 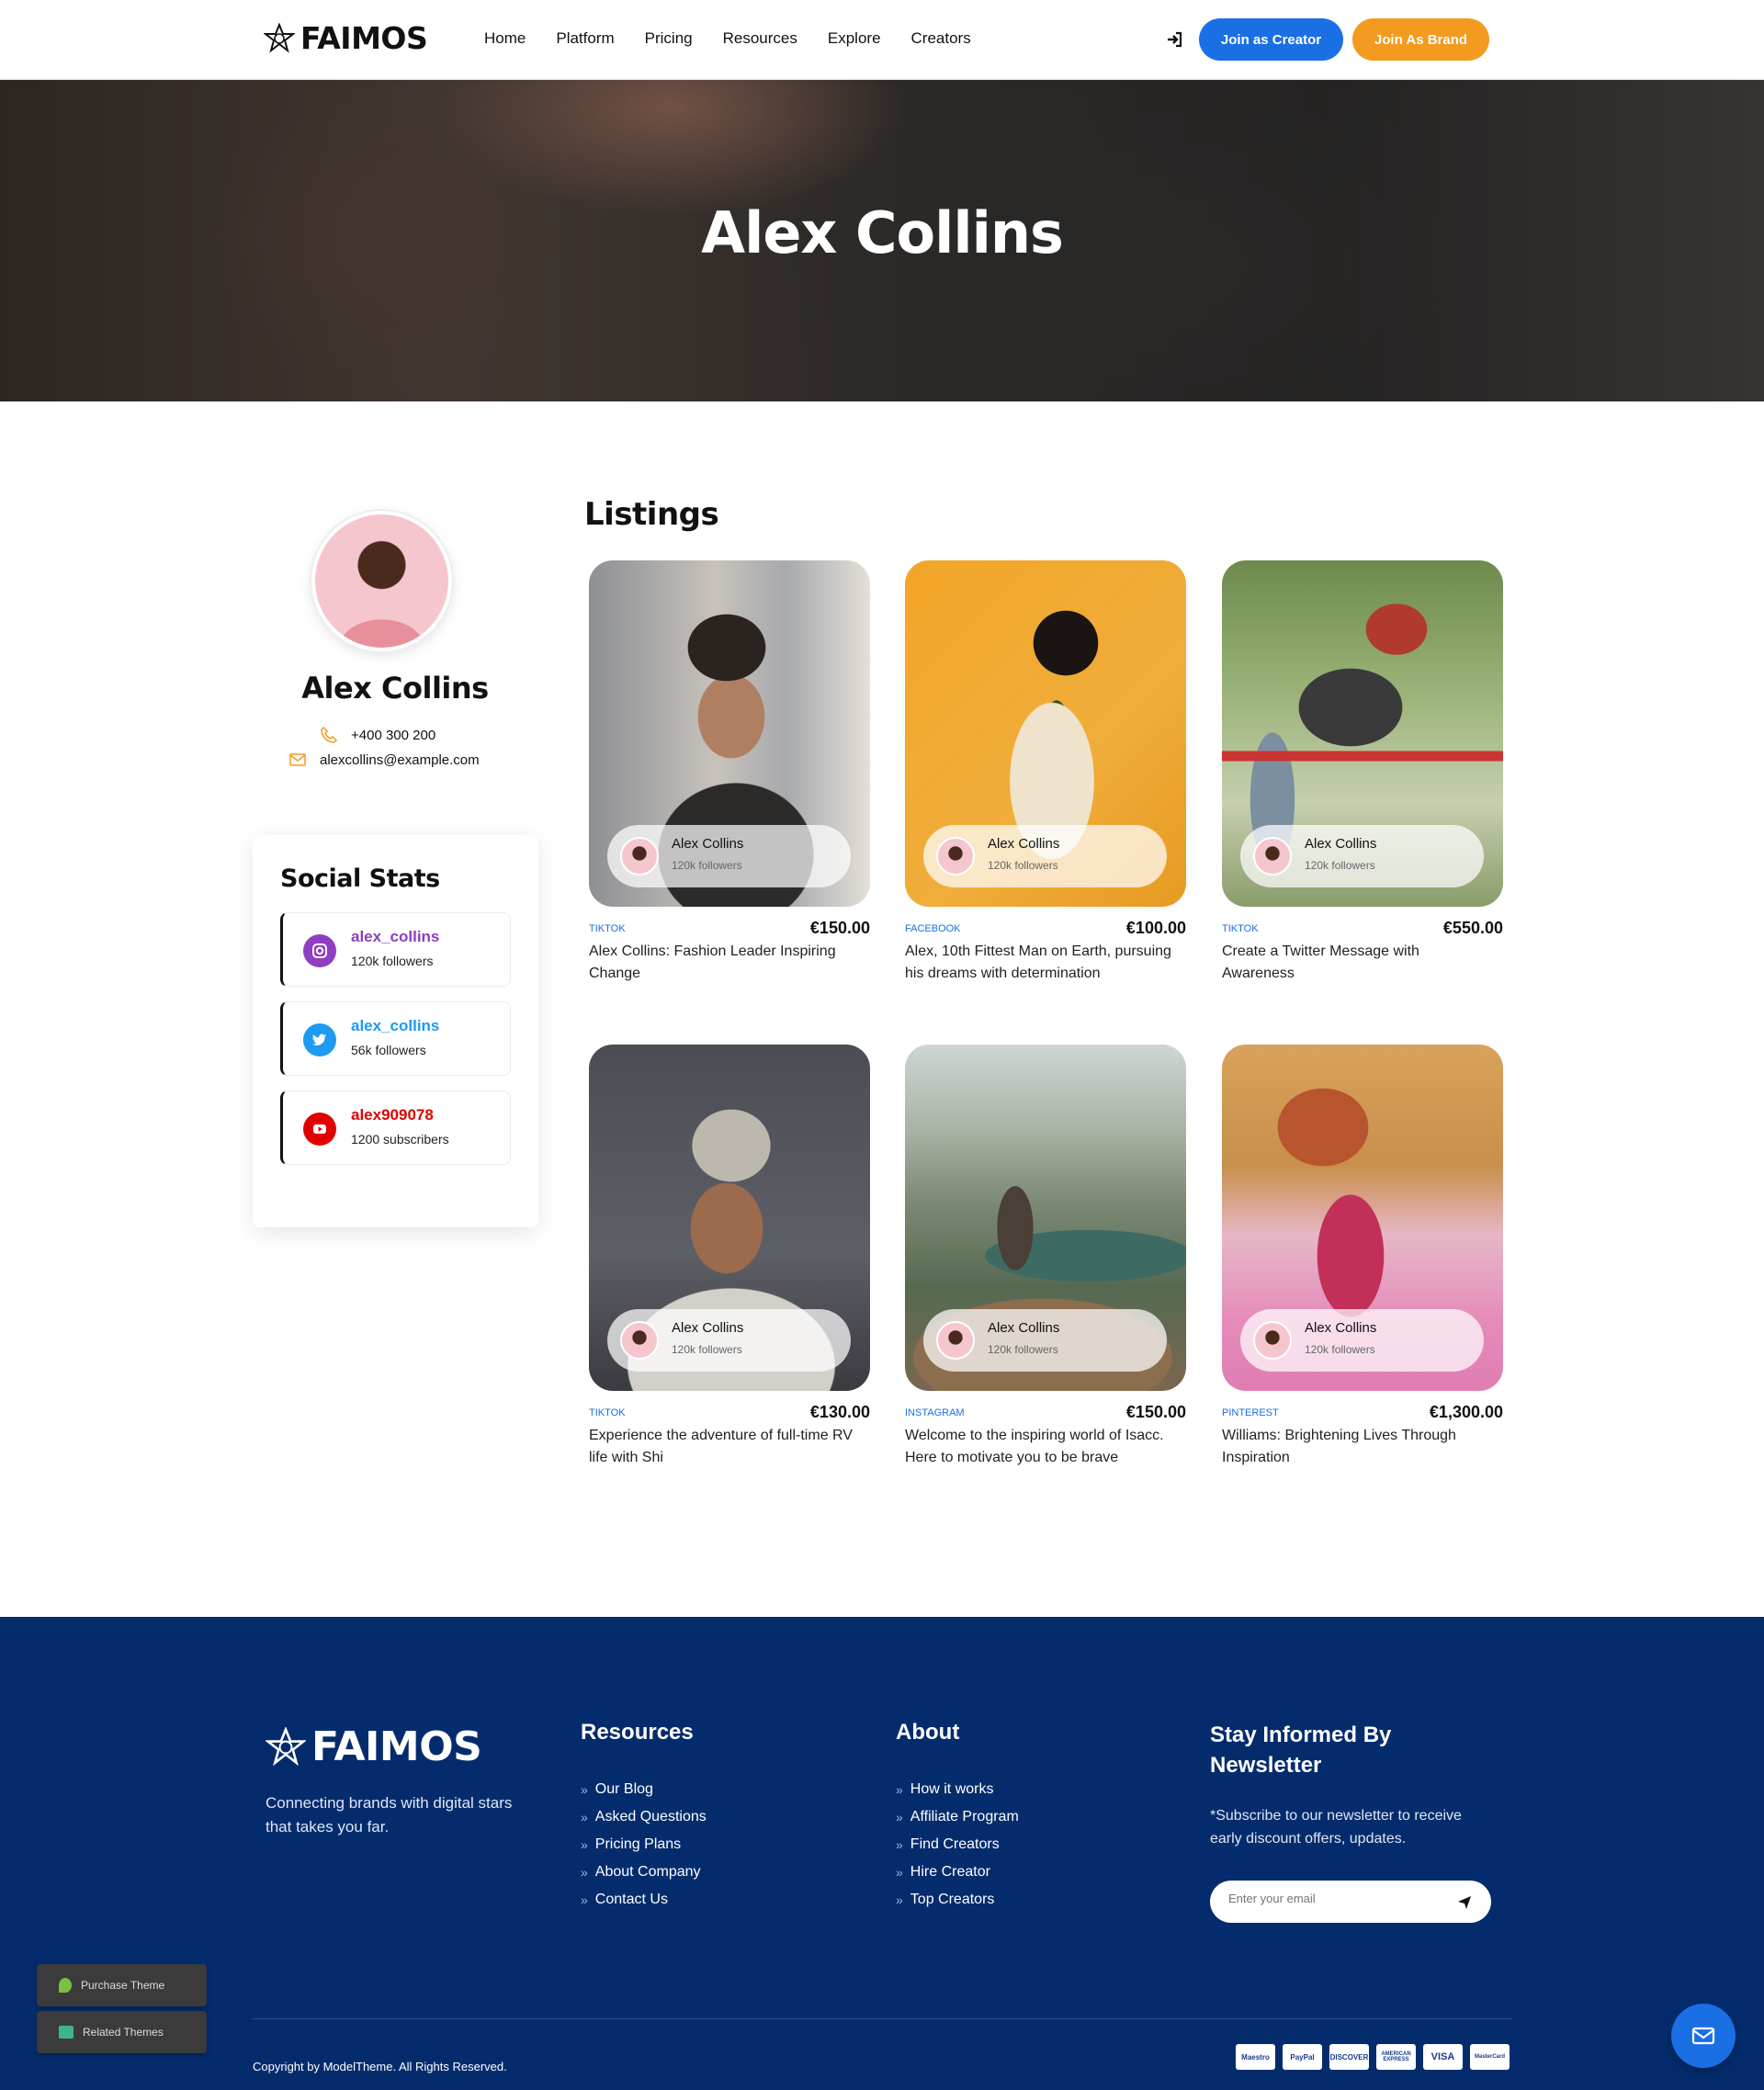 I want to click on profile-avatar, so click(x=382, y=581).